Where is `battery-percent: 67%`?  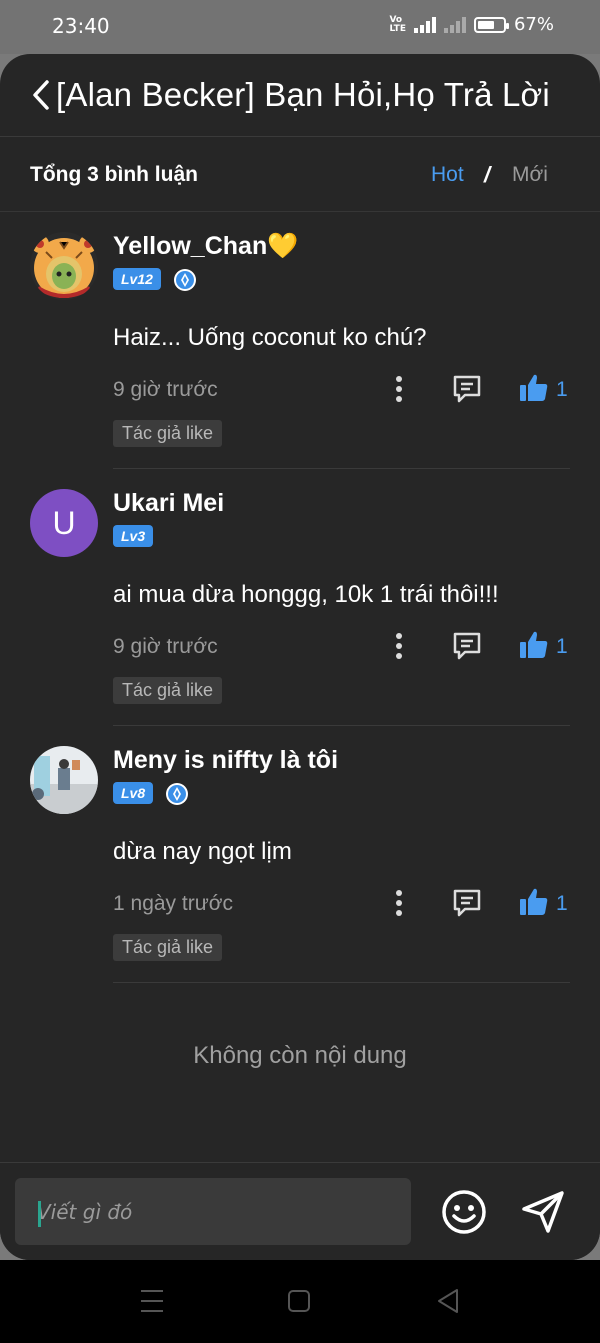 battery-percent: 67% is located at coordinates (533, 24).